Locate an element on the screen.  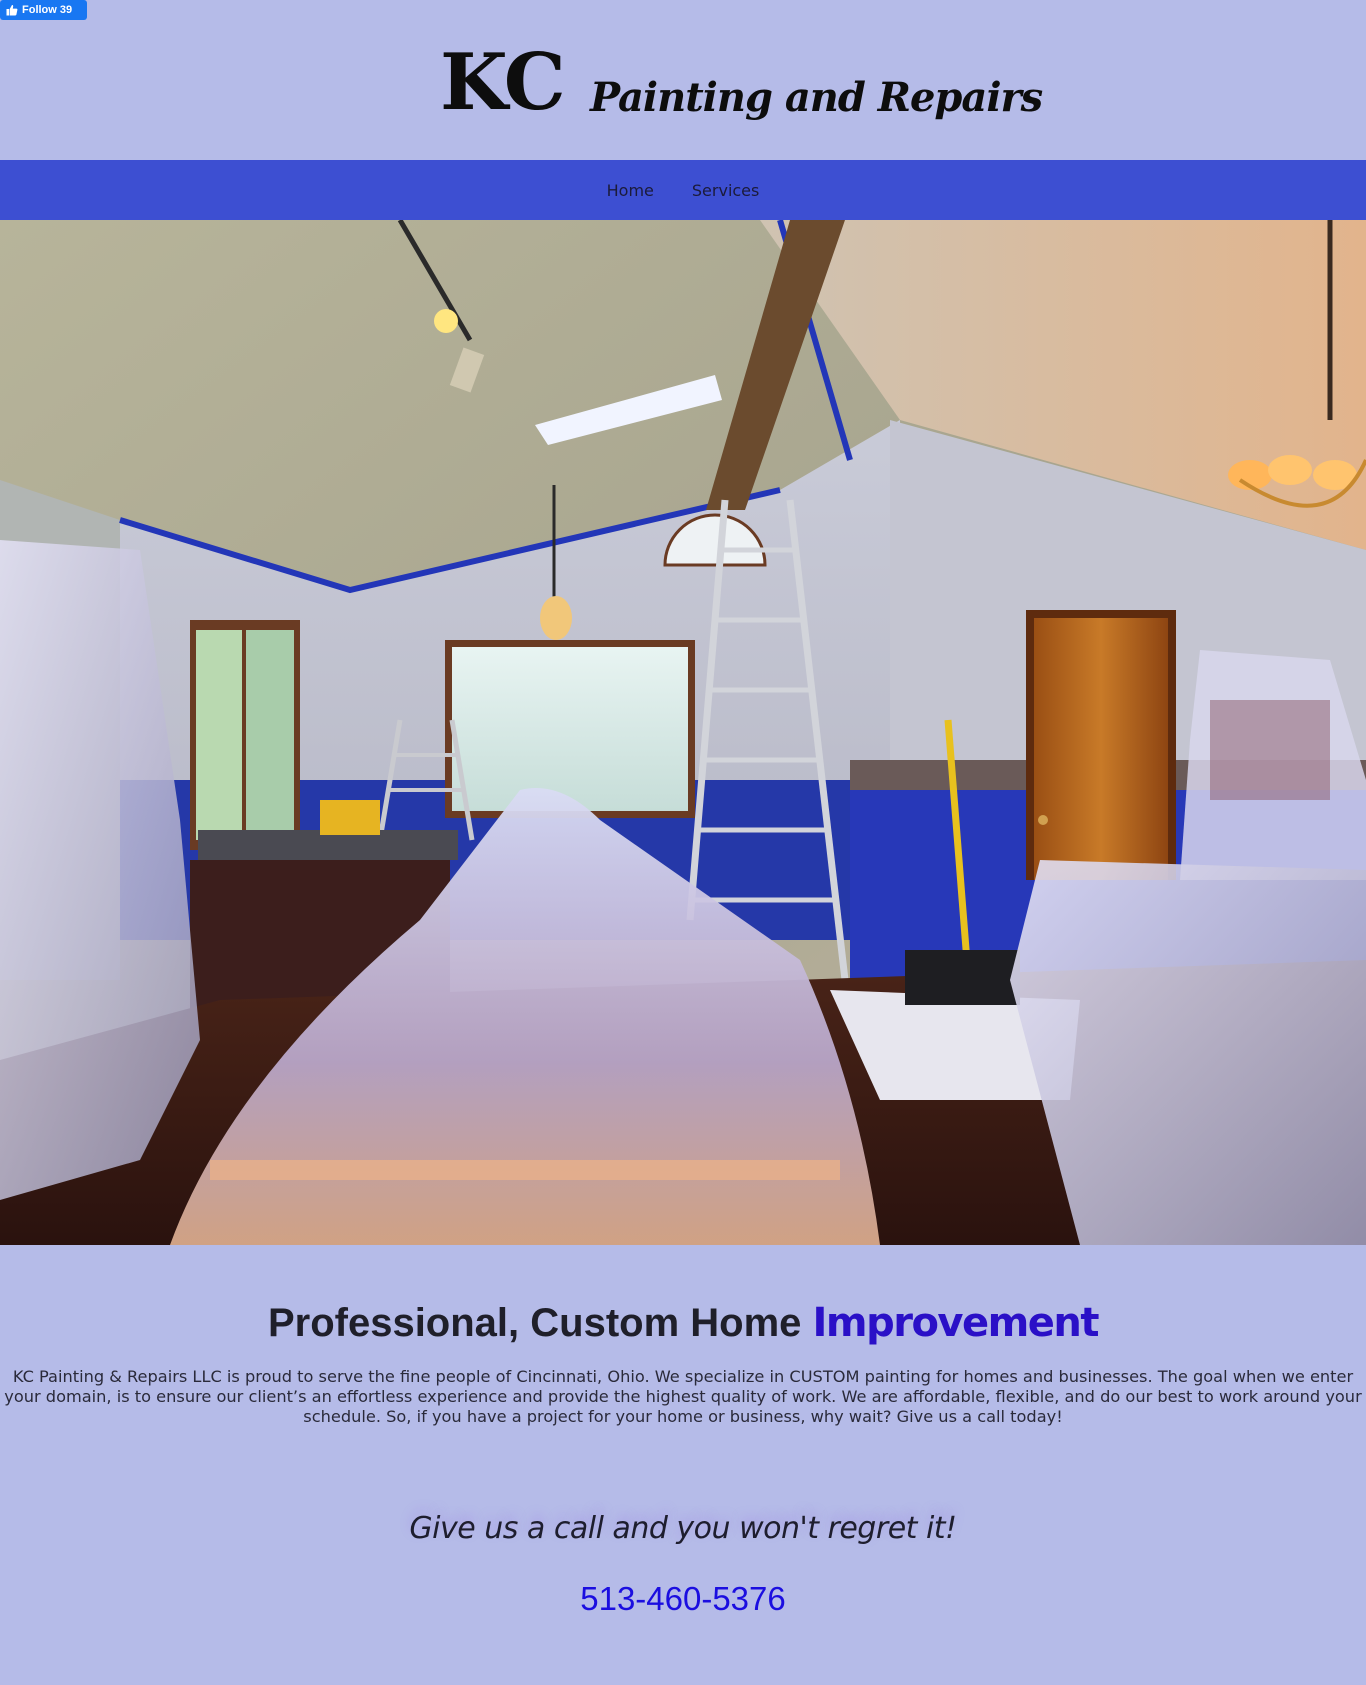
nav-item-services: Services is located at coordinates (725, 190).